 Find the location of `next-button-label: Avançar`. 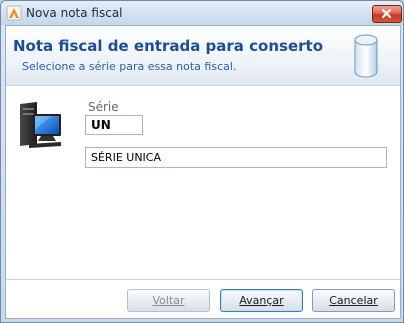

next-button-label: Avançar is located at coordinates (261, 300).